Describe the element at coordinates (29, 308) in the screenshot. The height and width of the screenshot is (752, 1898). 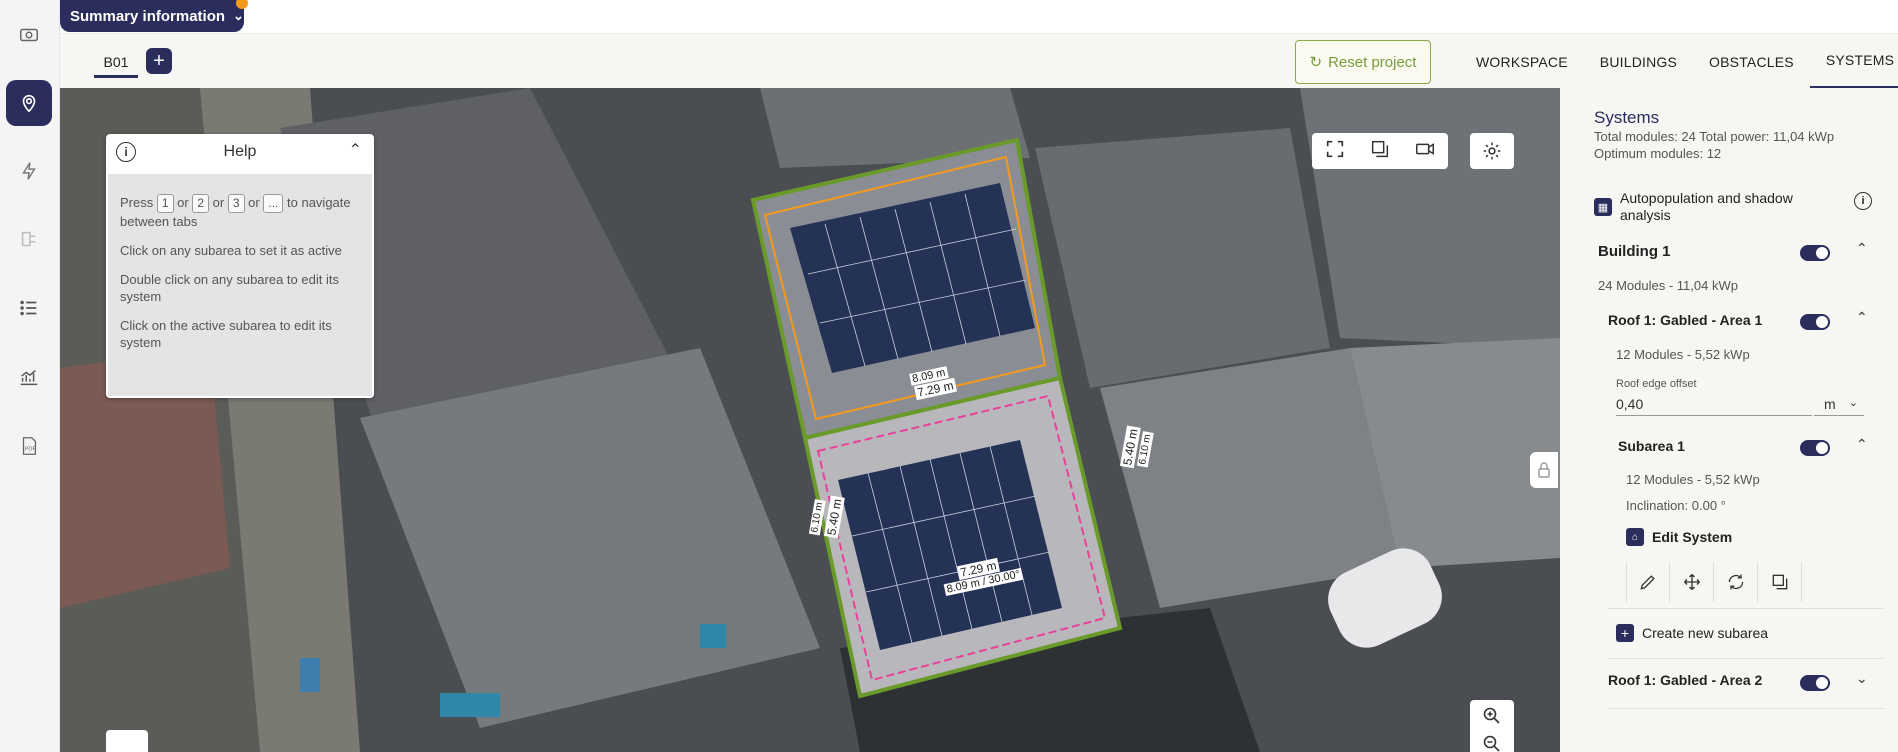
I see `list-icon` at that location.